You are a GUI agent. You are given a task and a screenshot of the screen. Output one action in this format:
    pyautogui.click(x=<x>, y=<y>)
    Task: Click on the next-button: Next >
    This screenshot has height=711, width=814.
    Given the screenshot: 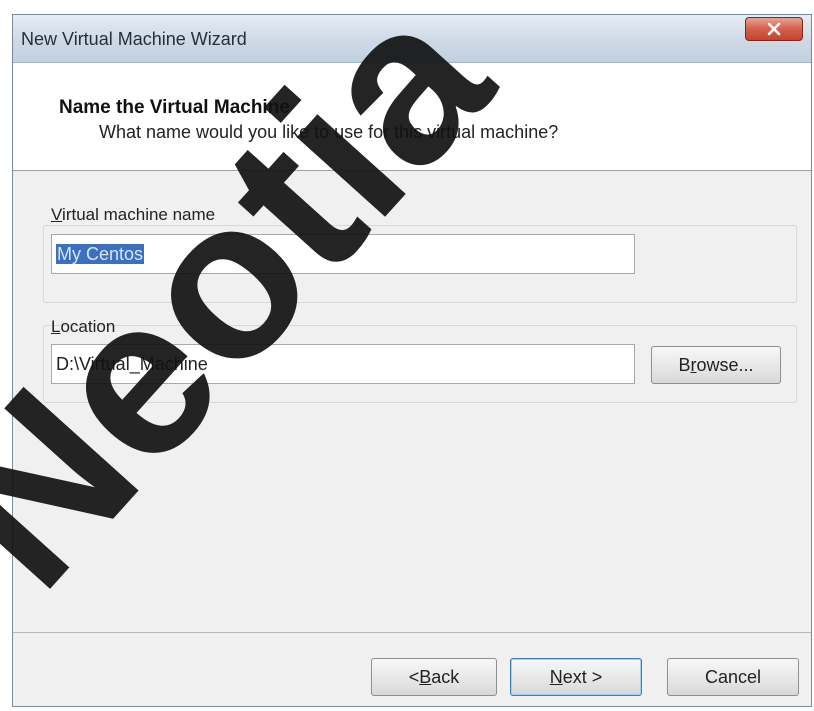 What is the action you would take?
    pyautogui.click(x=576, y=677)
    